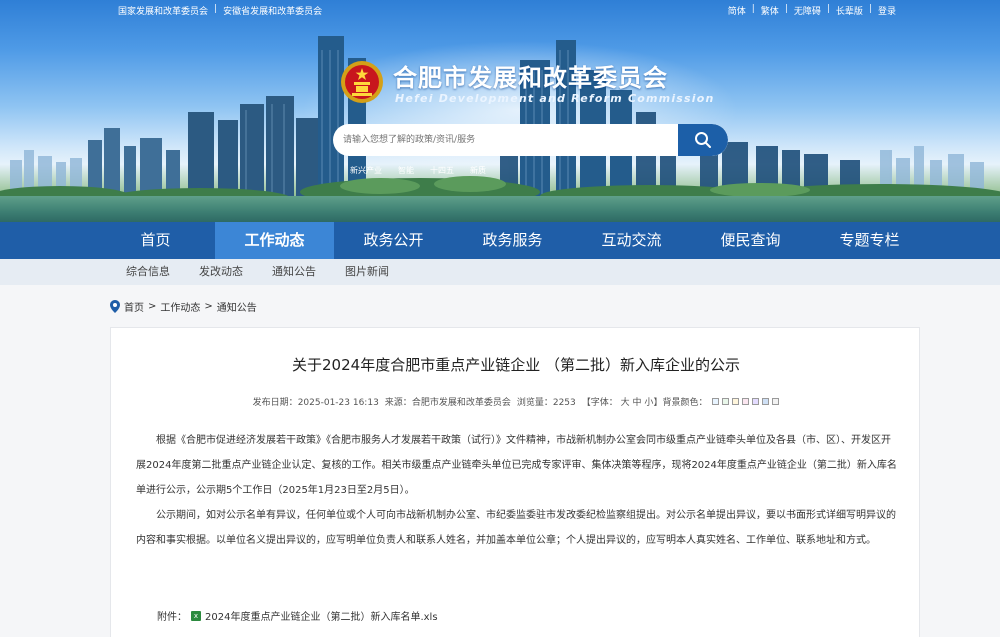 The image size is (1000, 637). What do you see at coordinates (393, 240) in the screenshot?
I see `nav-item-gov-affairs-open: 政务公开` at bounding box center [393, 240].